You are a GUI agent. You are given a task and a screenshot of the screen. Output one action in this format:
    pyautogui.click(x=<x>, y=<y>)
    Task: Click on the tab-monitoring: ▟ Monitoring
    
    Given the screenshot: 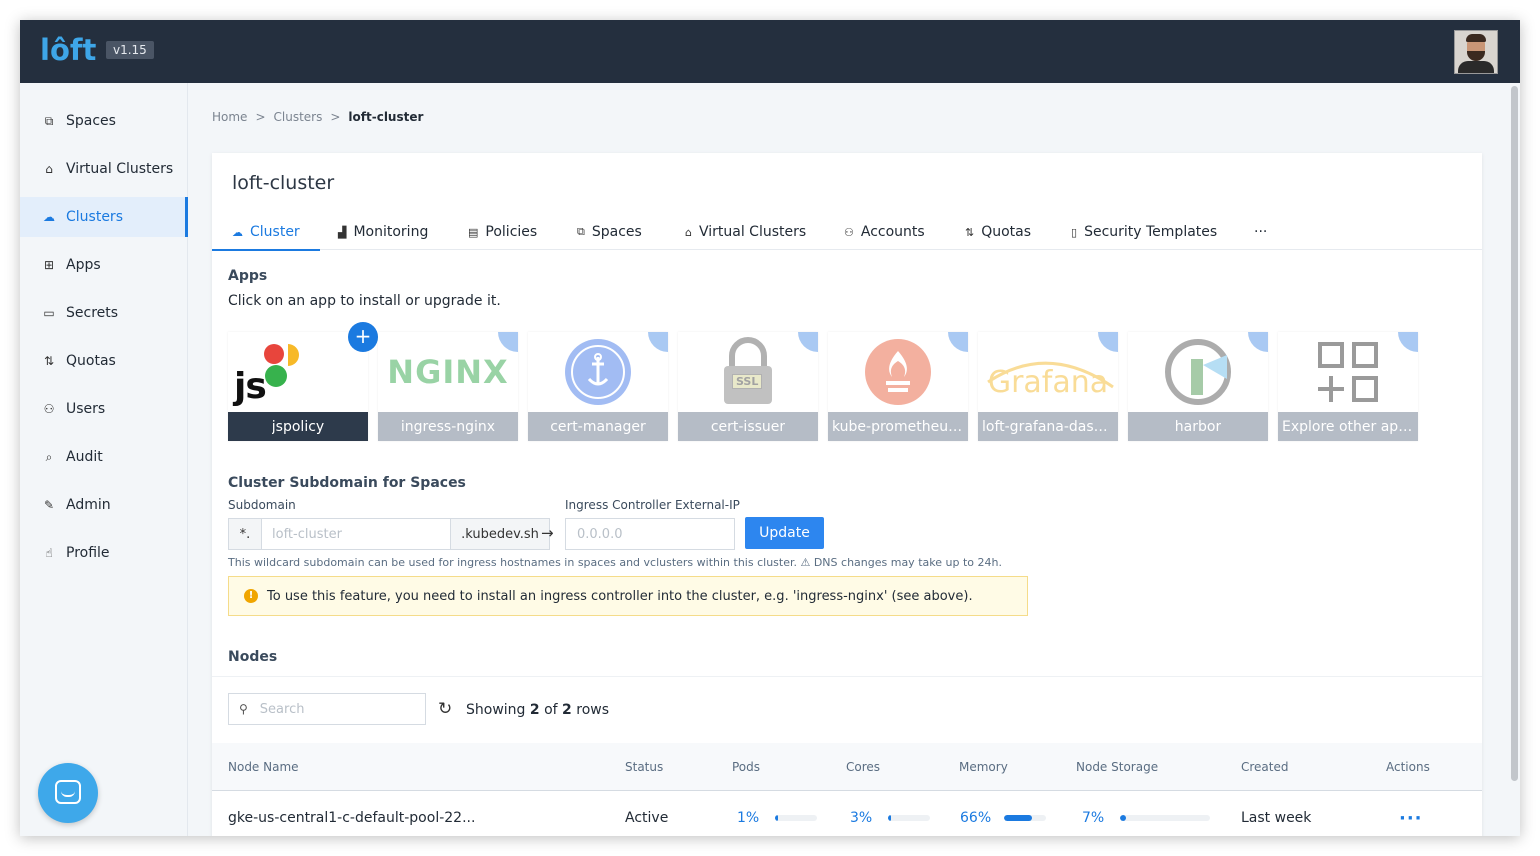 What is the action you would take?
    pyautogui.click(x=383, y=232)
    